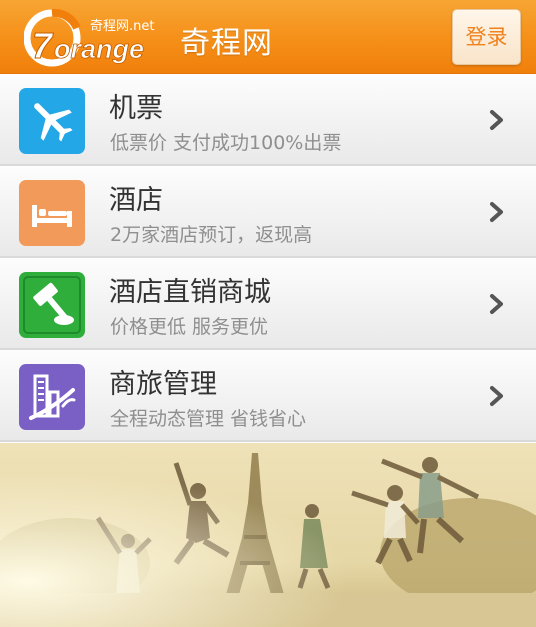 The image size is (536, 627). What do you see at coordinates (226, 143) in the screenshot?
I see `menu-item-subtitle: 低票价 支付成功100%出票` at bounding box center [226, 143].